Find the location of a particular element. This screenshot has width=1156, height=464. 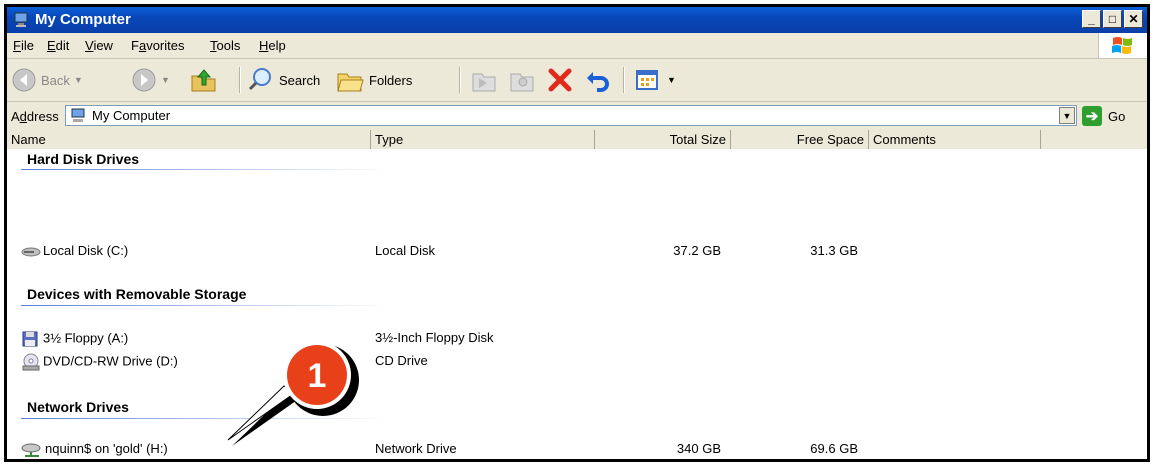

undo-button is located at coordinates (598, 80).